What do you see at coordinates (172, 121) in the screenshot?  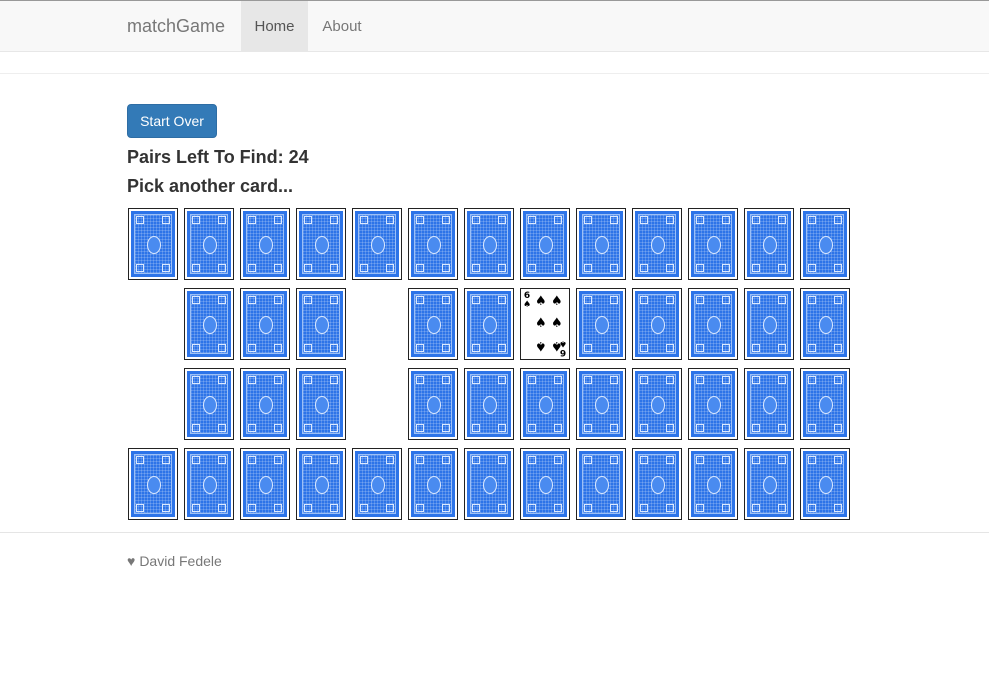 I see `start-over-button: Start Over` at bounding box center [172, 121].